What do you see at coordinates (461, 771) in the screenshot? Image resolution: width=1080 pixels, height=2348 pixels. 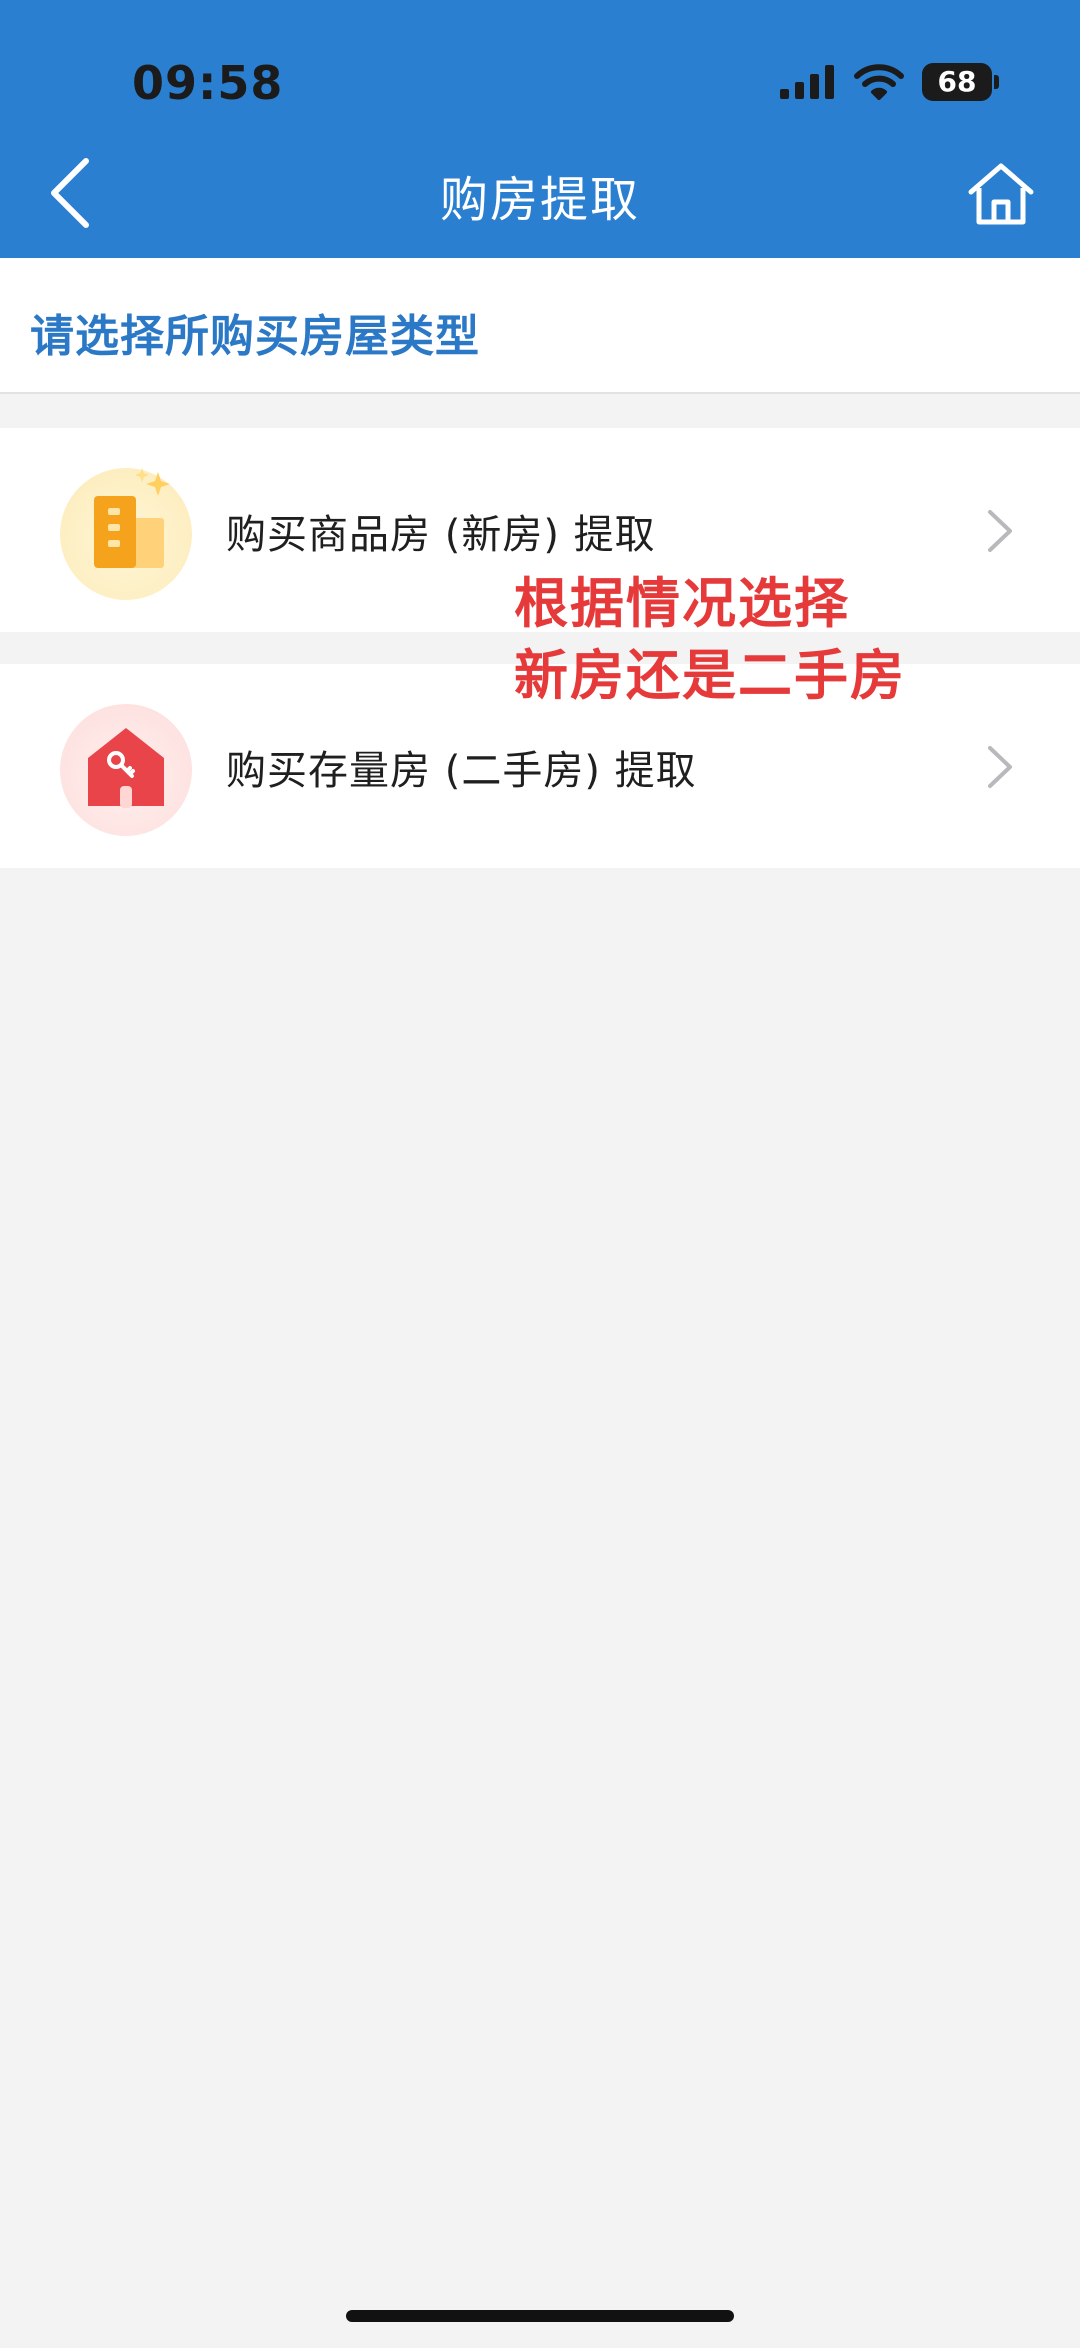 I see `option-label: 购买存量房 (二手房) 提取` at bounding box center [461, 771].